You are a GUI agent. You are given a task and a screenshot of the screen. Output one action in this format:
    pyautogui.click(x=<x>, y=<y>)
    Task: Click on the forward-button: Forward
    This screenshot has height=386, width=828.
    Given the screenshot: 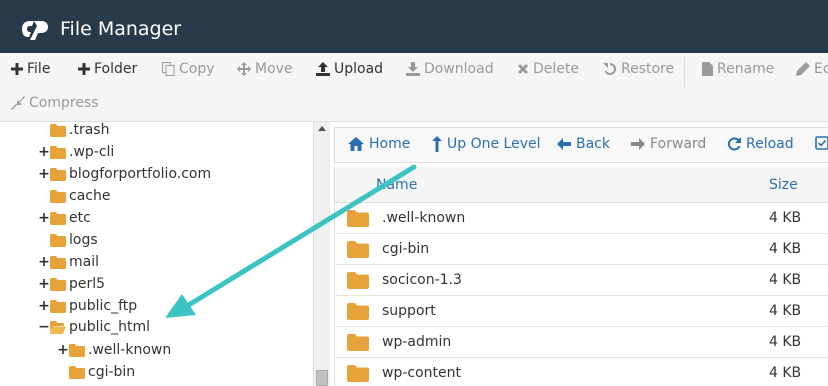 What is the action you would take?
    pyautogui.click(x=668, y=144)
    